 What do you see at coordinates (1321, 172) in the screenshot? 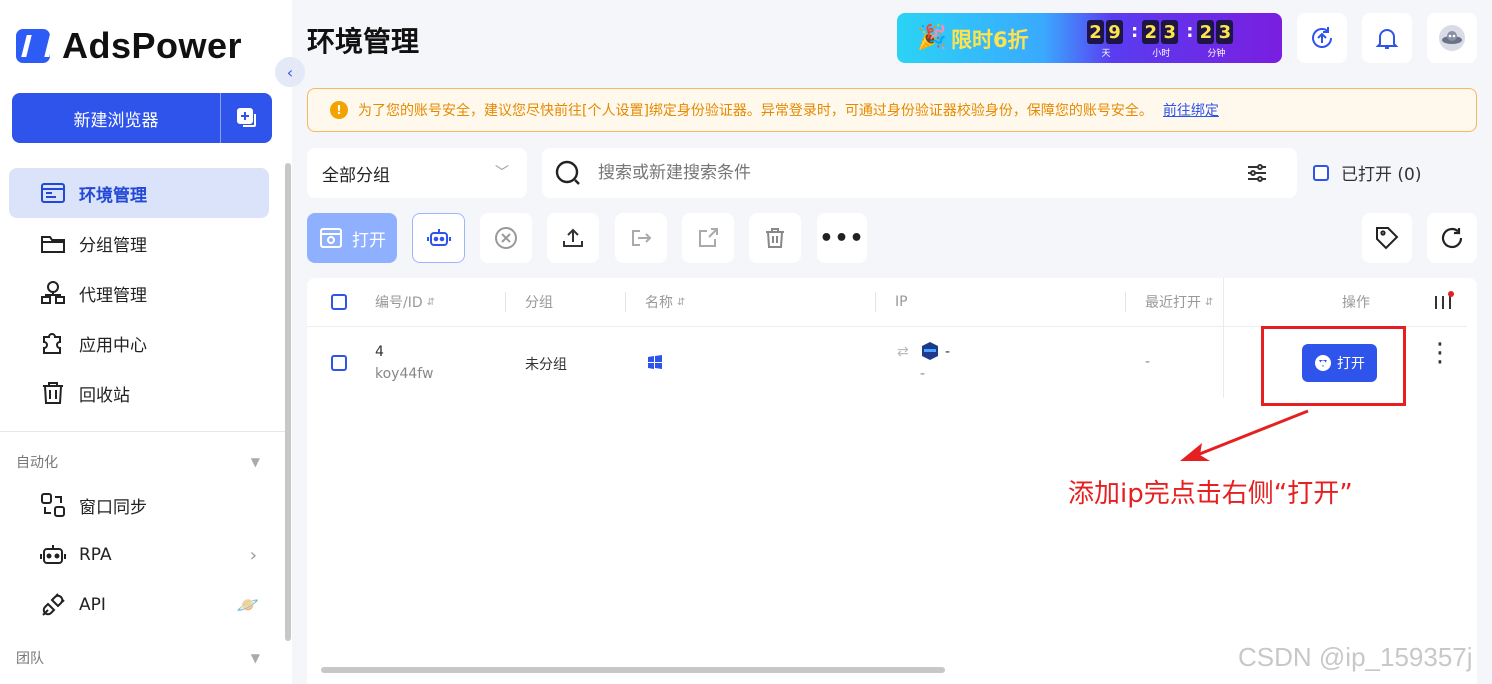
I see `checkbox` at bounding box center [1321, 172].